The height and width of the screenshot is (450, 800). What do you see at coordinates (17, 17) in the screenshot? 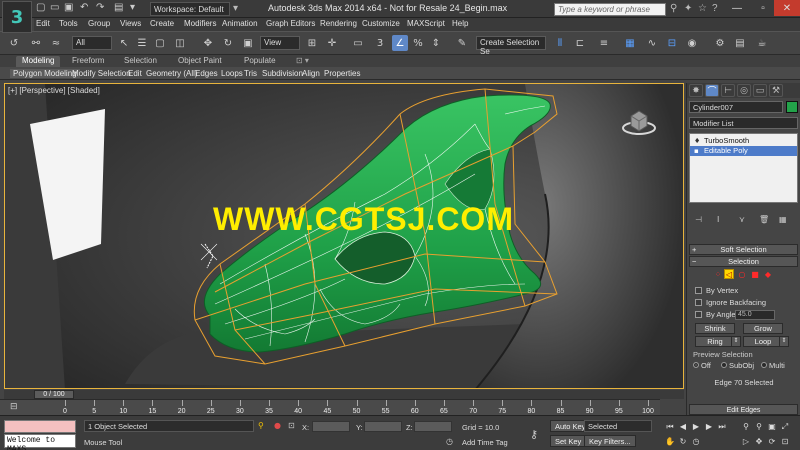
I see `app-menu-button: 3` at bounding box center [17, 17].